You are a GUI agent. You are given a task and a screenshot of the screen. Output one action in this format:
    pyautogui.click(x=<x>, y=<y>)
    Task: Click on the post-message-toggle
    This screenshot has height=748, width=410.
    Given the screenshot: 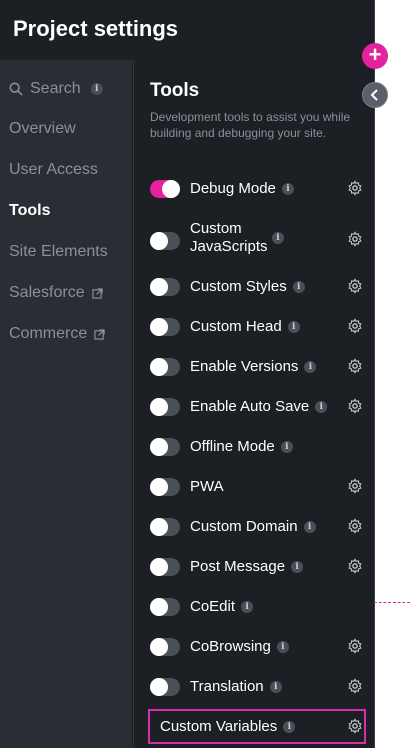 What is the action you would take?
    pyautogui.click(x=165, y=567)
    